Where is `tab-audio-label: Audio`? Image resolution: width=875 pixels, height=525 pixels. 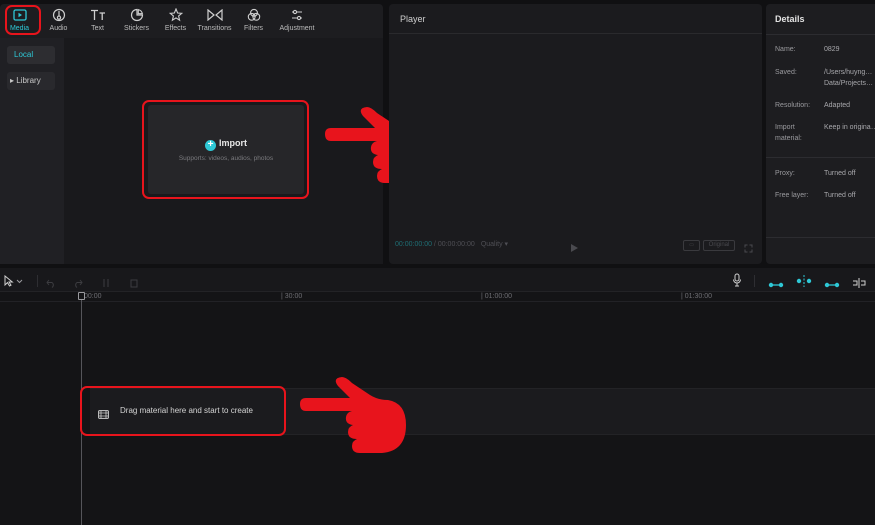 tab-audio-label: Audio is located at coordinates (58, 28).